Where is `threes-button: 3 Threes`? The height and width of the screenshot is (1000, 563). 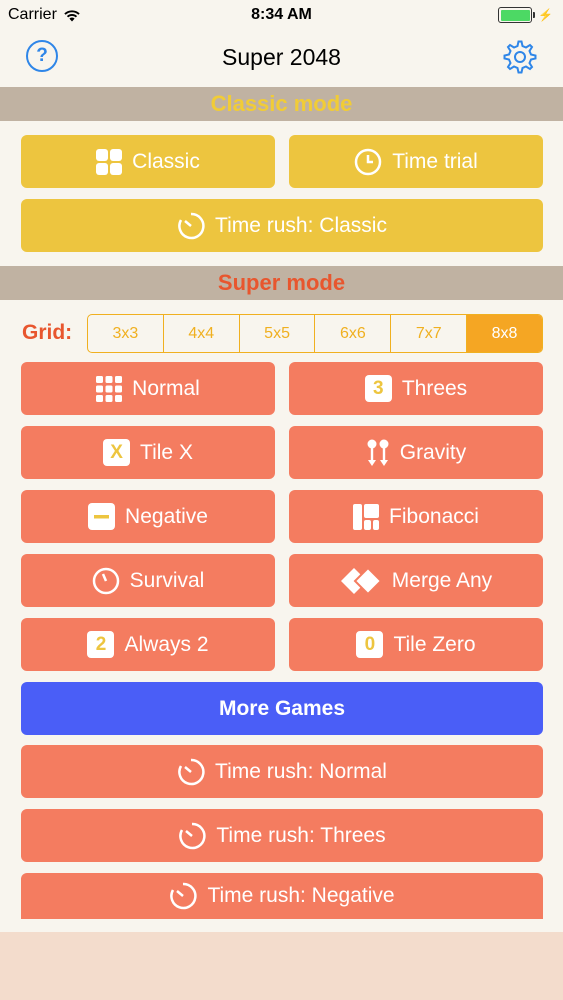
threes-button: 3 Threes is located at coordinates (416, 388).